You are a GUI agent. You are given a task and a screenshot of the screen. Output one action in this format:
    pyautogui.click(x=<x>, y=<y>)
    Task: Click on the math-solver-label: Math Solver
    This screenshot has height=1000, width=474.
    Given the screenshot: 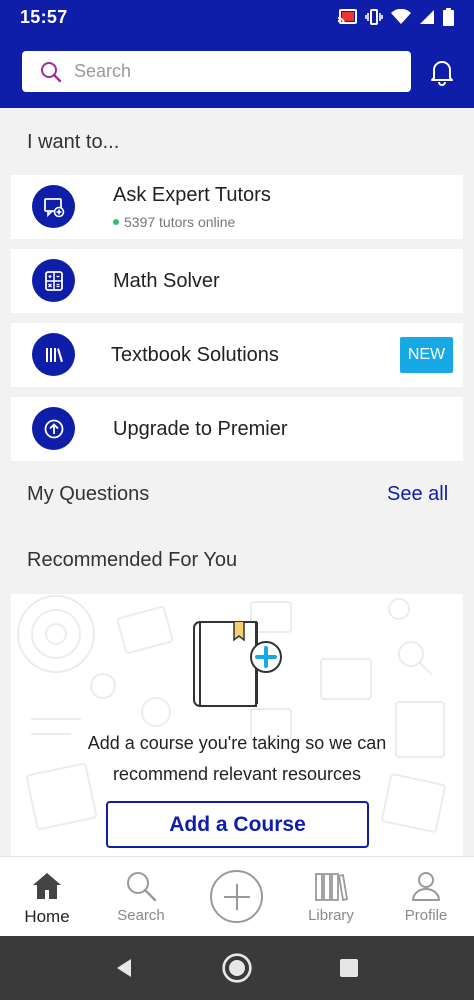 What is the action you would take?
    pyautogui.click(x=166, y=281)
    